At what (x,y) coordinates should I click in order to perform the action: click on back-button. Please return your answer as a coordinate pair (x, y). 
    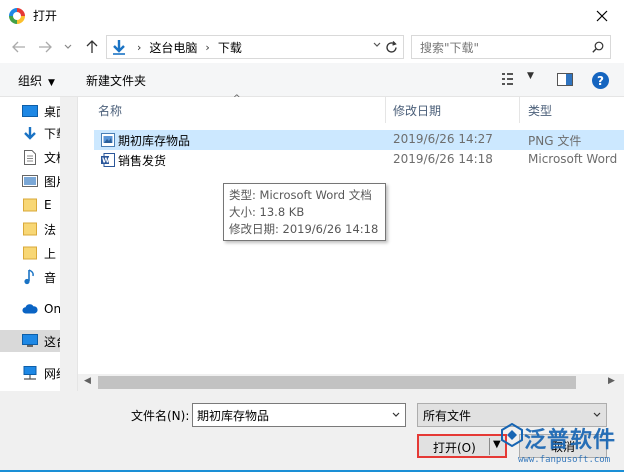
    Looking at the image, I should click on (19, 47).